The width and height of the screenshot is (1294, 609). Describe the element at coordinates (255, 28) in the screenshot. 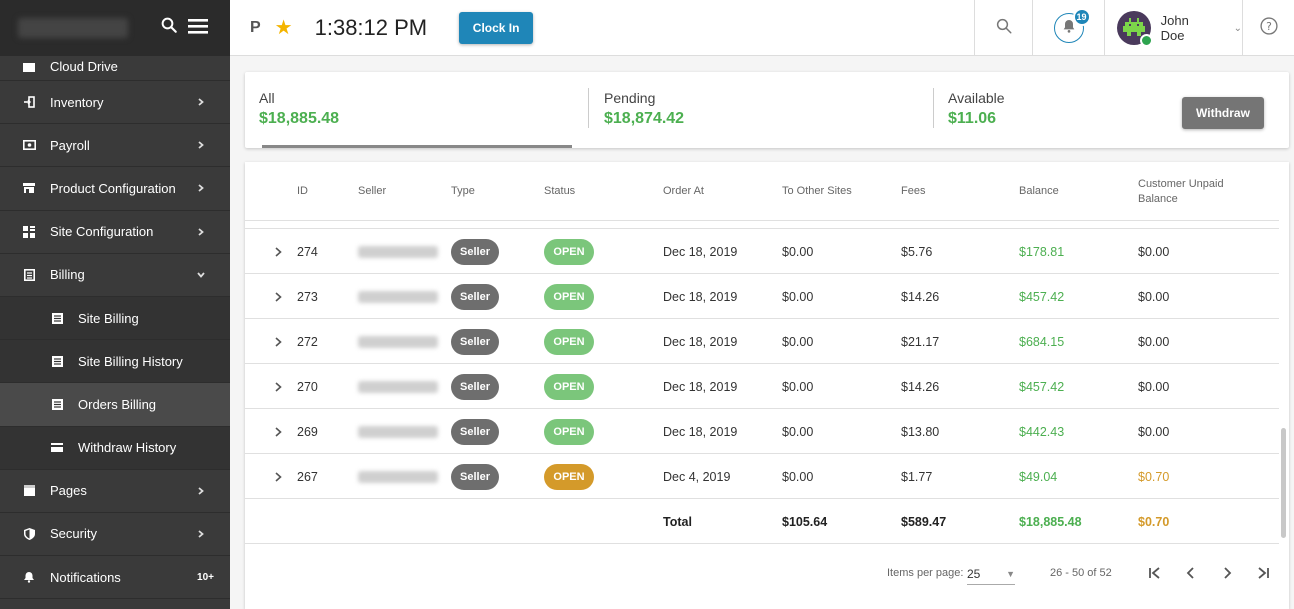

I see `p-label: P` at that location.